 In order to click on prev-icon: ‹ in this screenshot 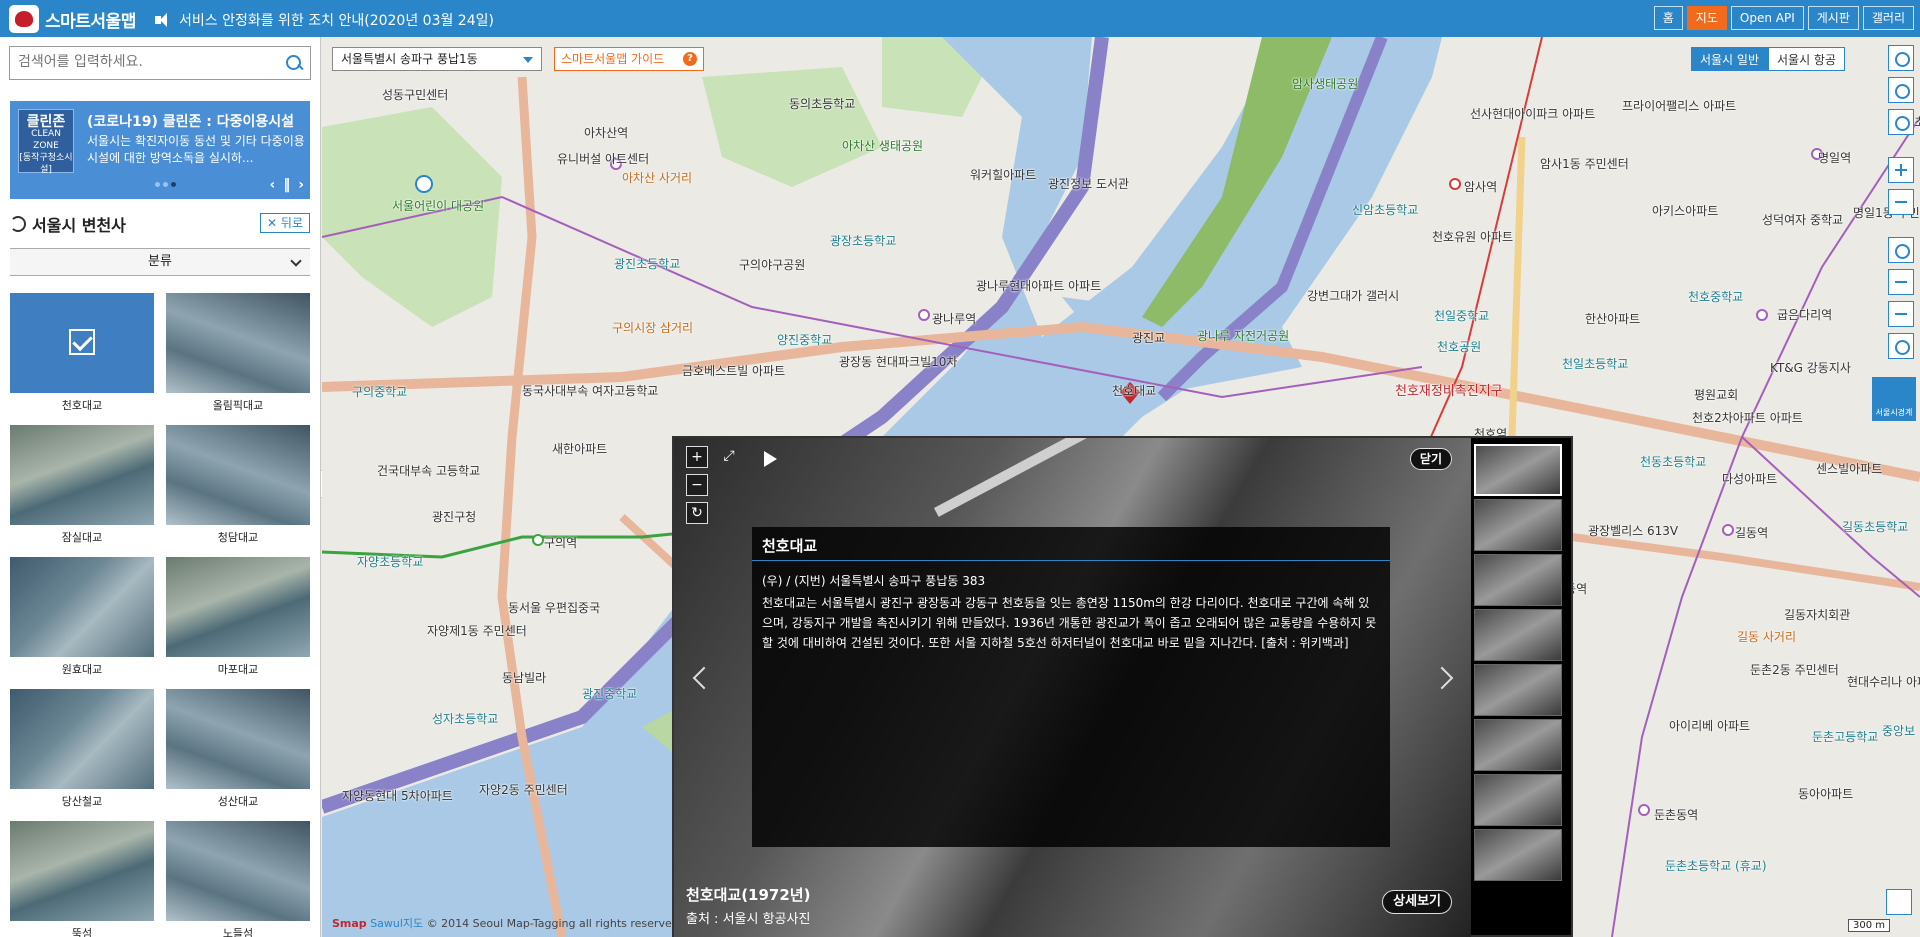, I will do `click(272, 185)`.